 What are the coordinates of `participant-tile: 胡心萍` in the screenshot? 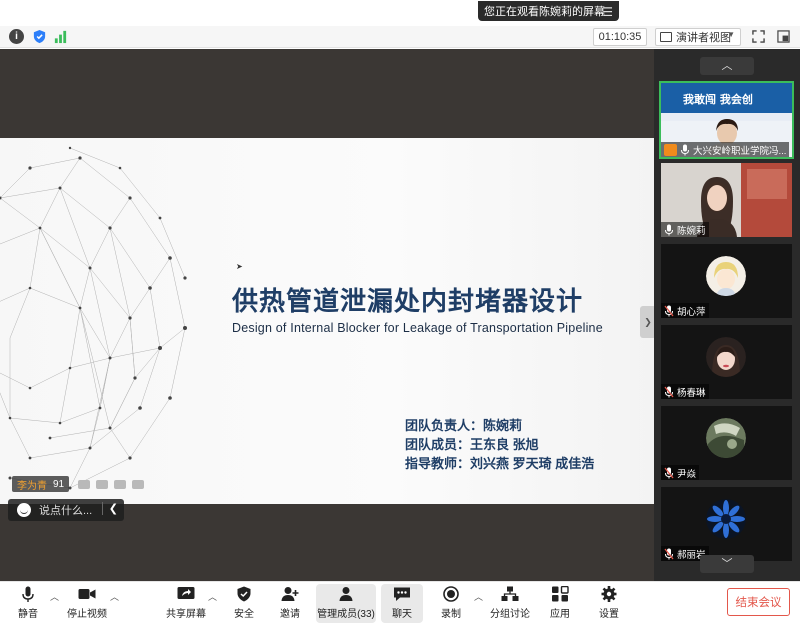 It's located at (726, 281).